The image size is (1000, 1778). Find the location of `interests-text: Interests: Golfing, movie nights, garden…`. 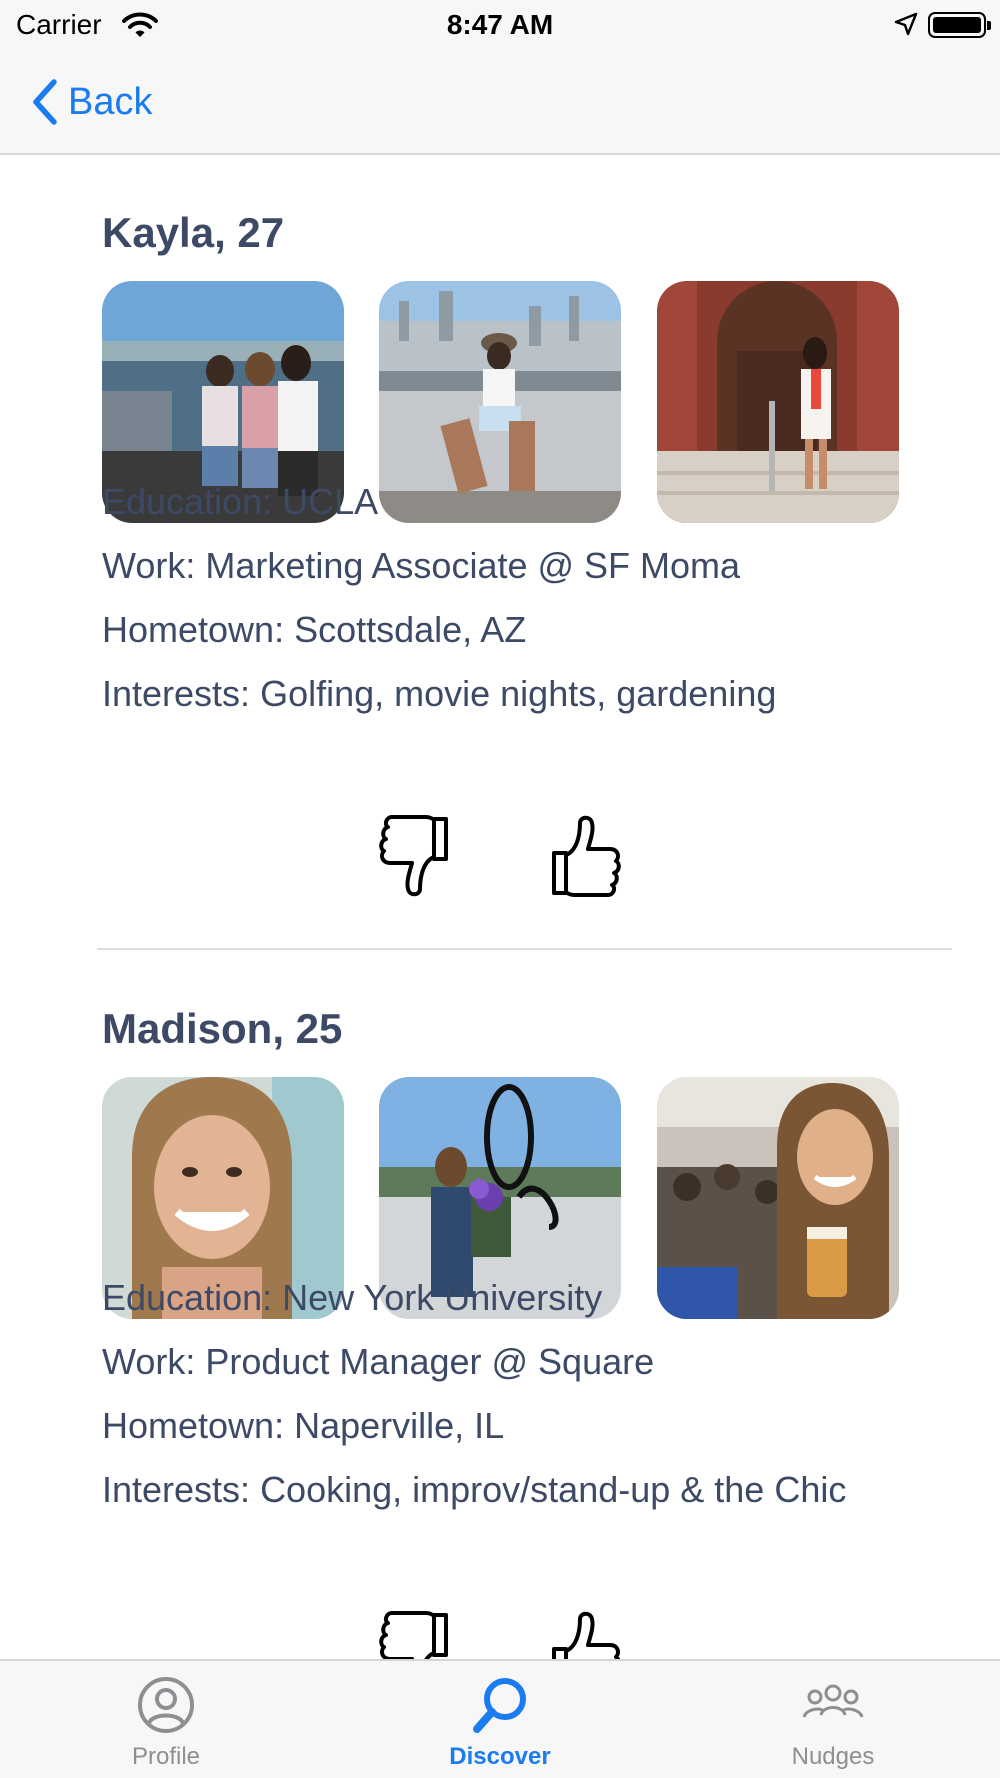

interests-text: Interests: Golfing, movie nights, garden… is located at coordinates (439, 693).